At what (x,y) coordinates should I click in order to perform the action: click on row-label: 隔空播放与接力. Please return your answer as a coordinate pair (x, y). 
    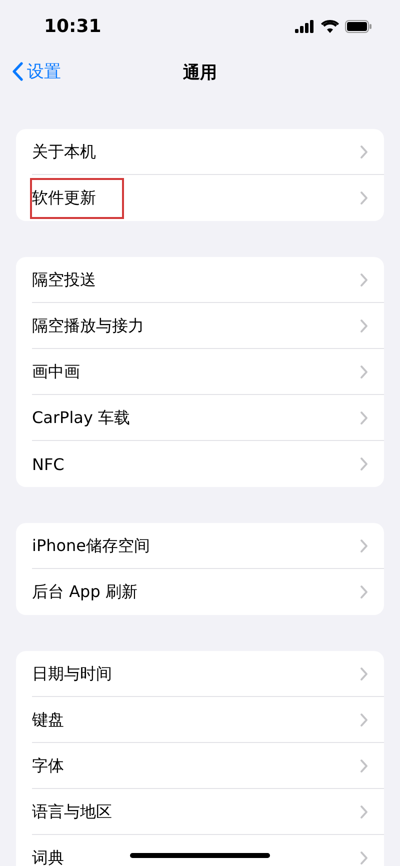
    Looking at the image, I should click on (88, 325).